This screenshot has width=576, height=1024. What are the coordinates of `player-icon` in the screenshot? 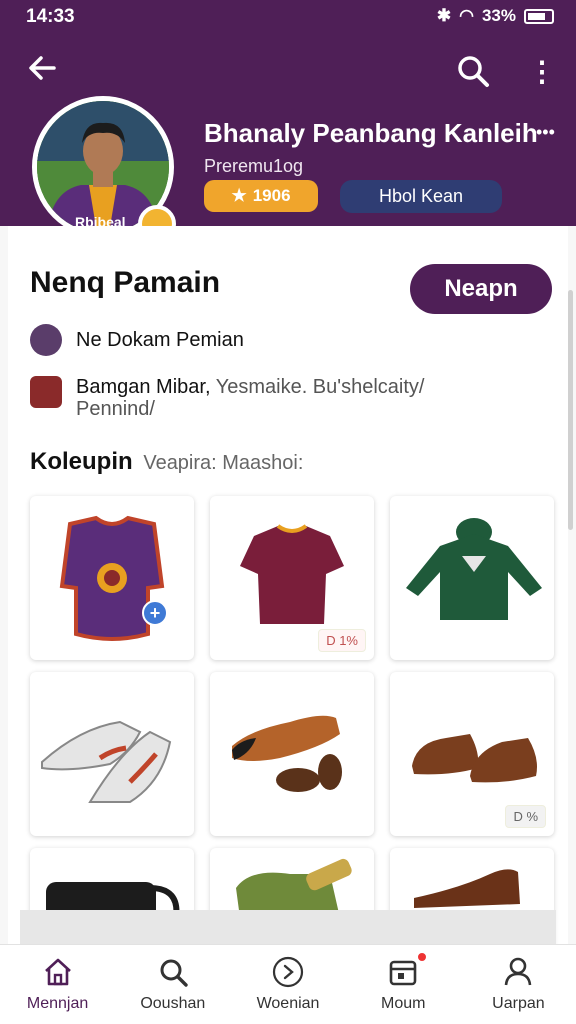 It's located at (46, 340).